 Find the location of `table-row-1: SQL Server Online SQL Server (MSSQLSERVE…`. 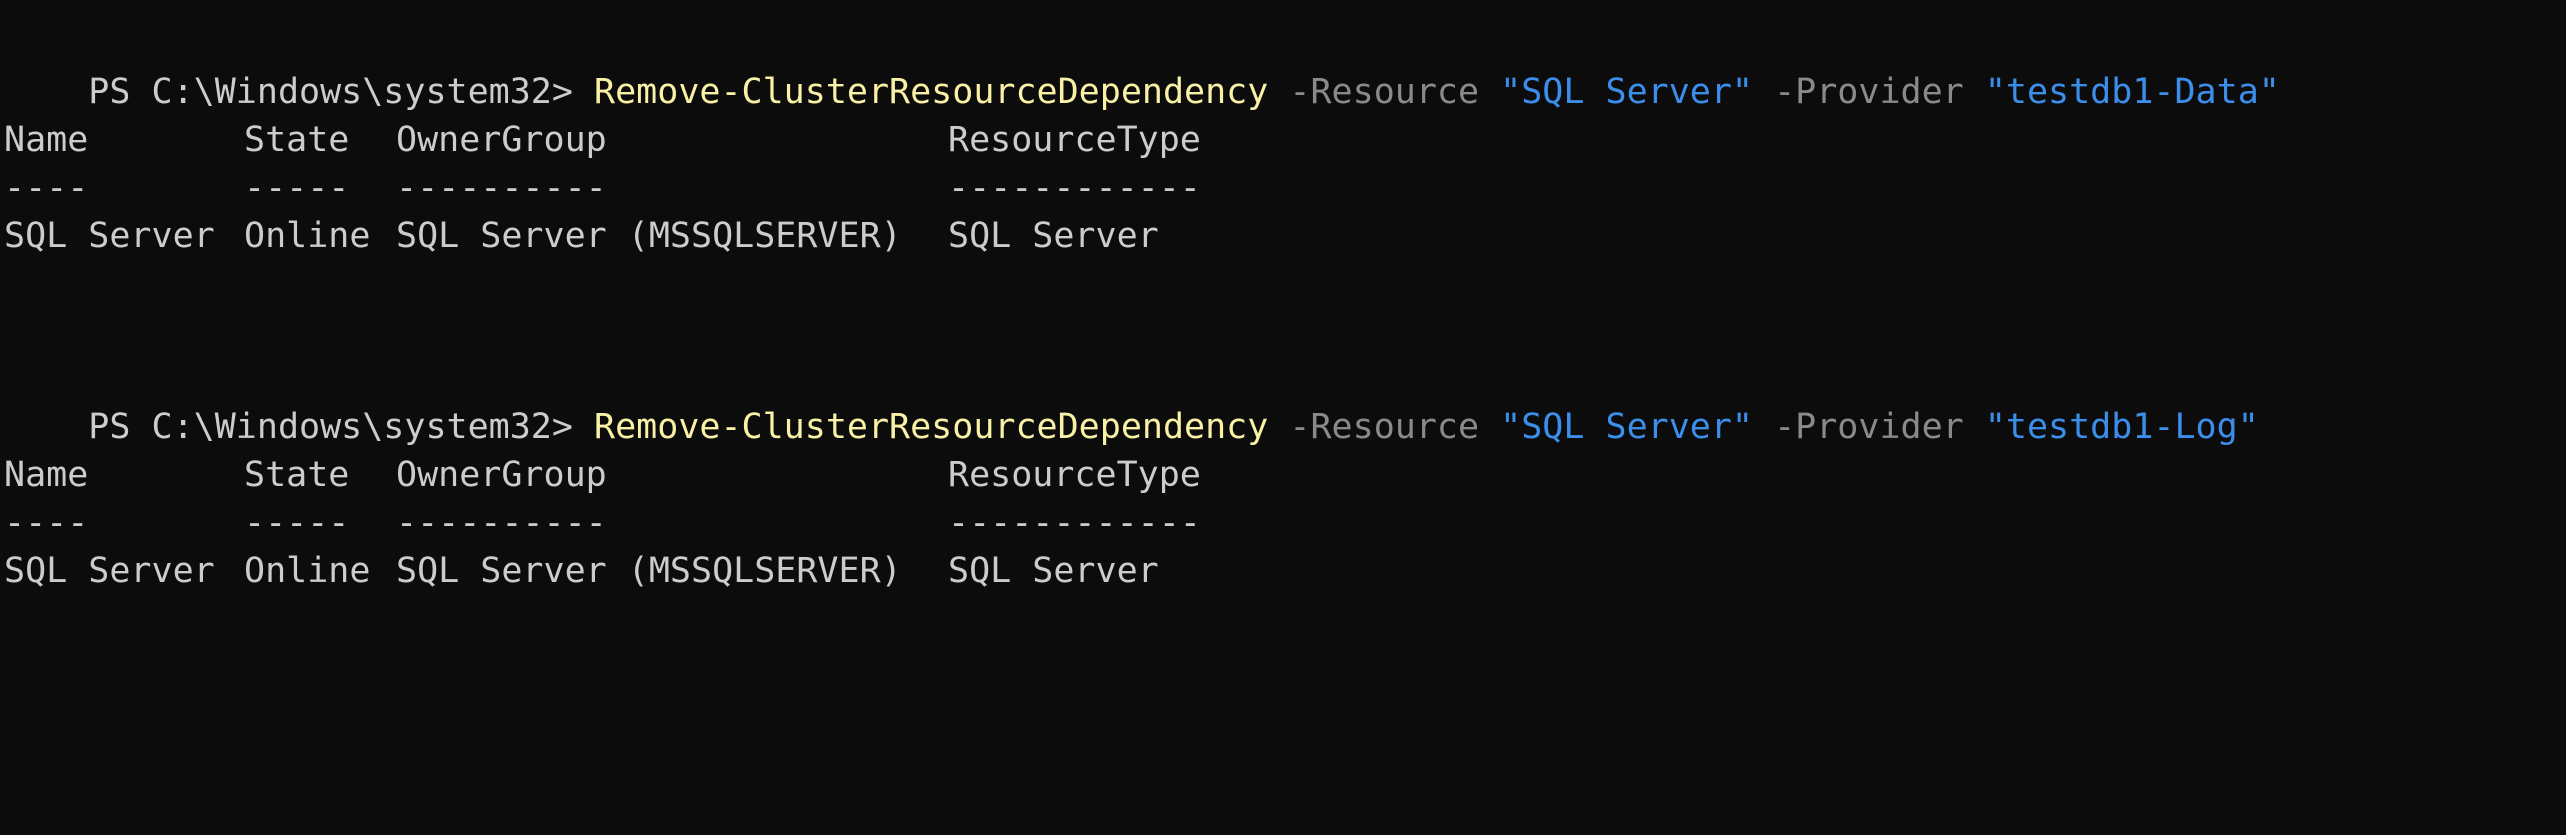

table-row-1: SQL Server Online SQL Server (MSSQLSERVE… is located at coordinates (704, 236).